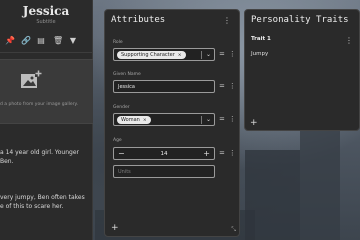 The height and width of the screenshot is (240, 360). I want to click on pin-icon: 📌, so click(10, 40).